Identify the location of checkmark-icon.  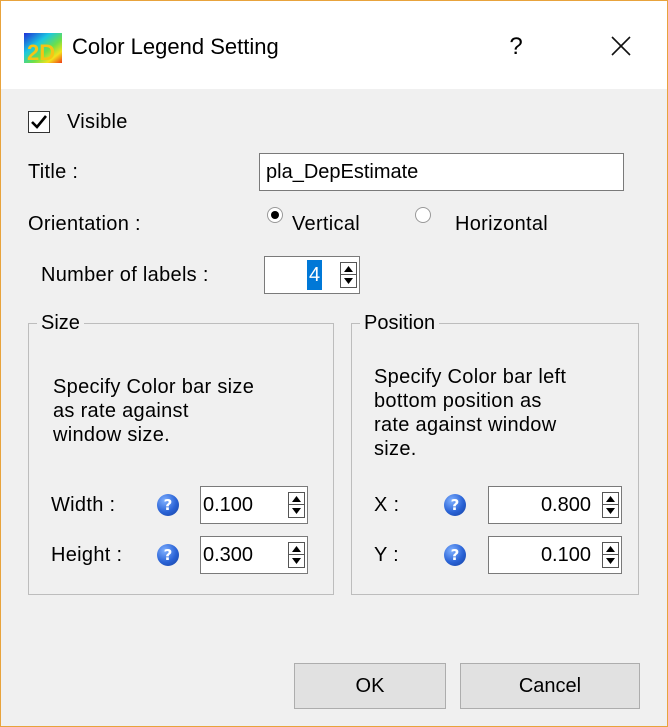
(39, 122).